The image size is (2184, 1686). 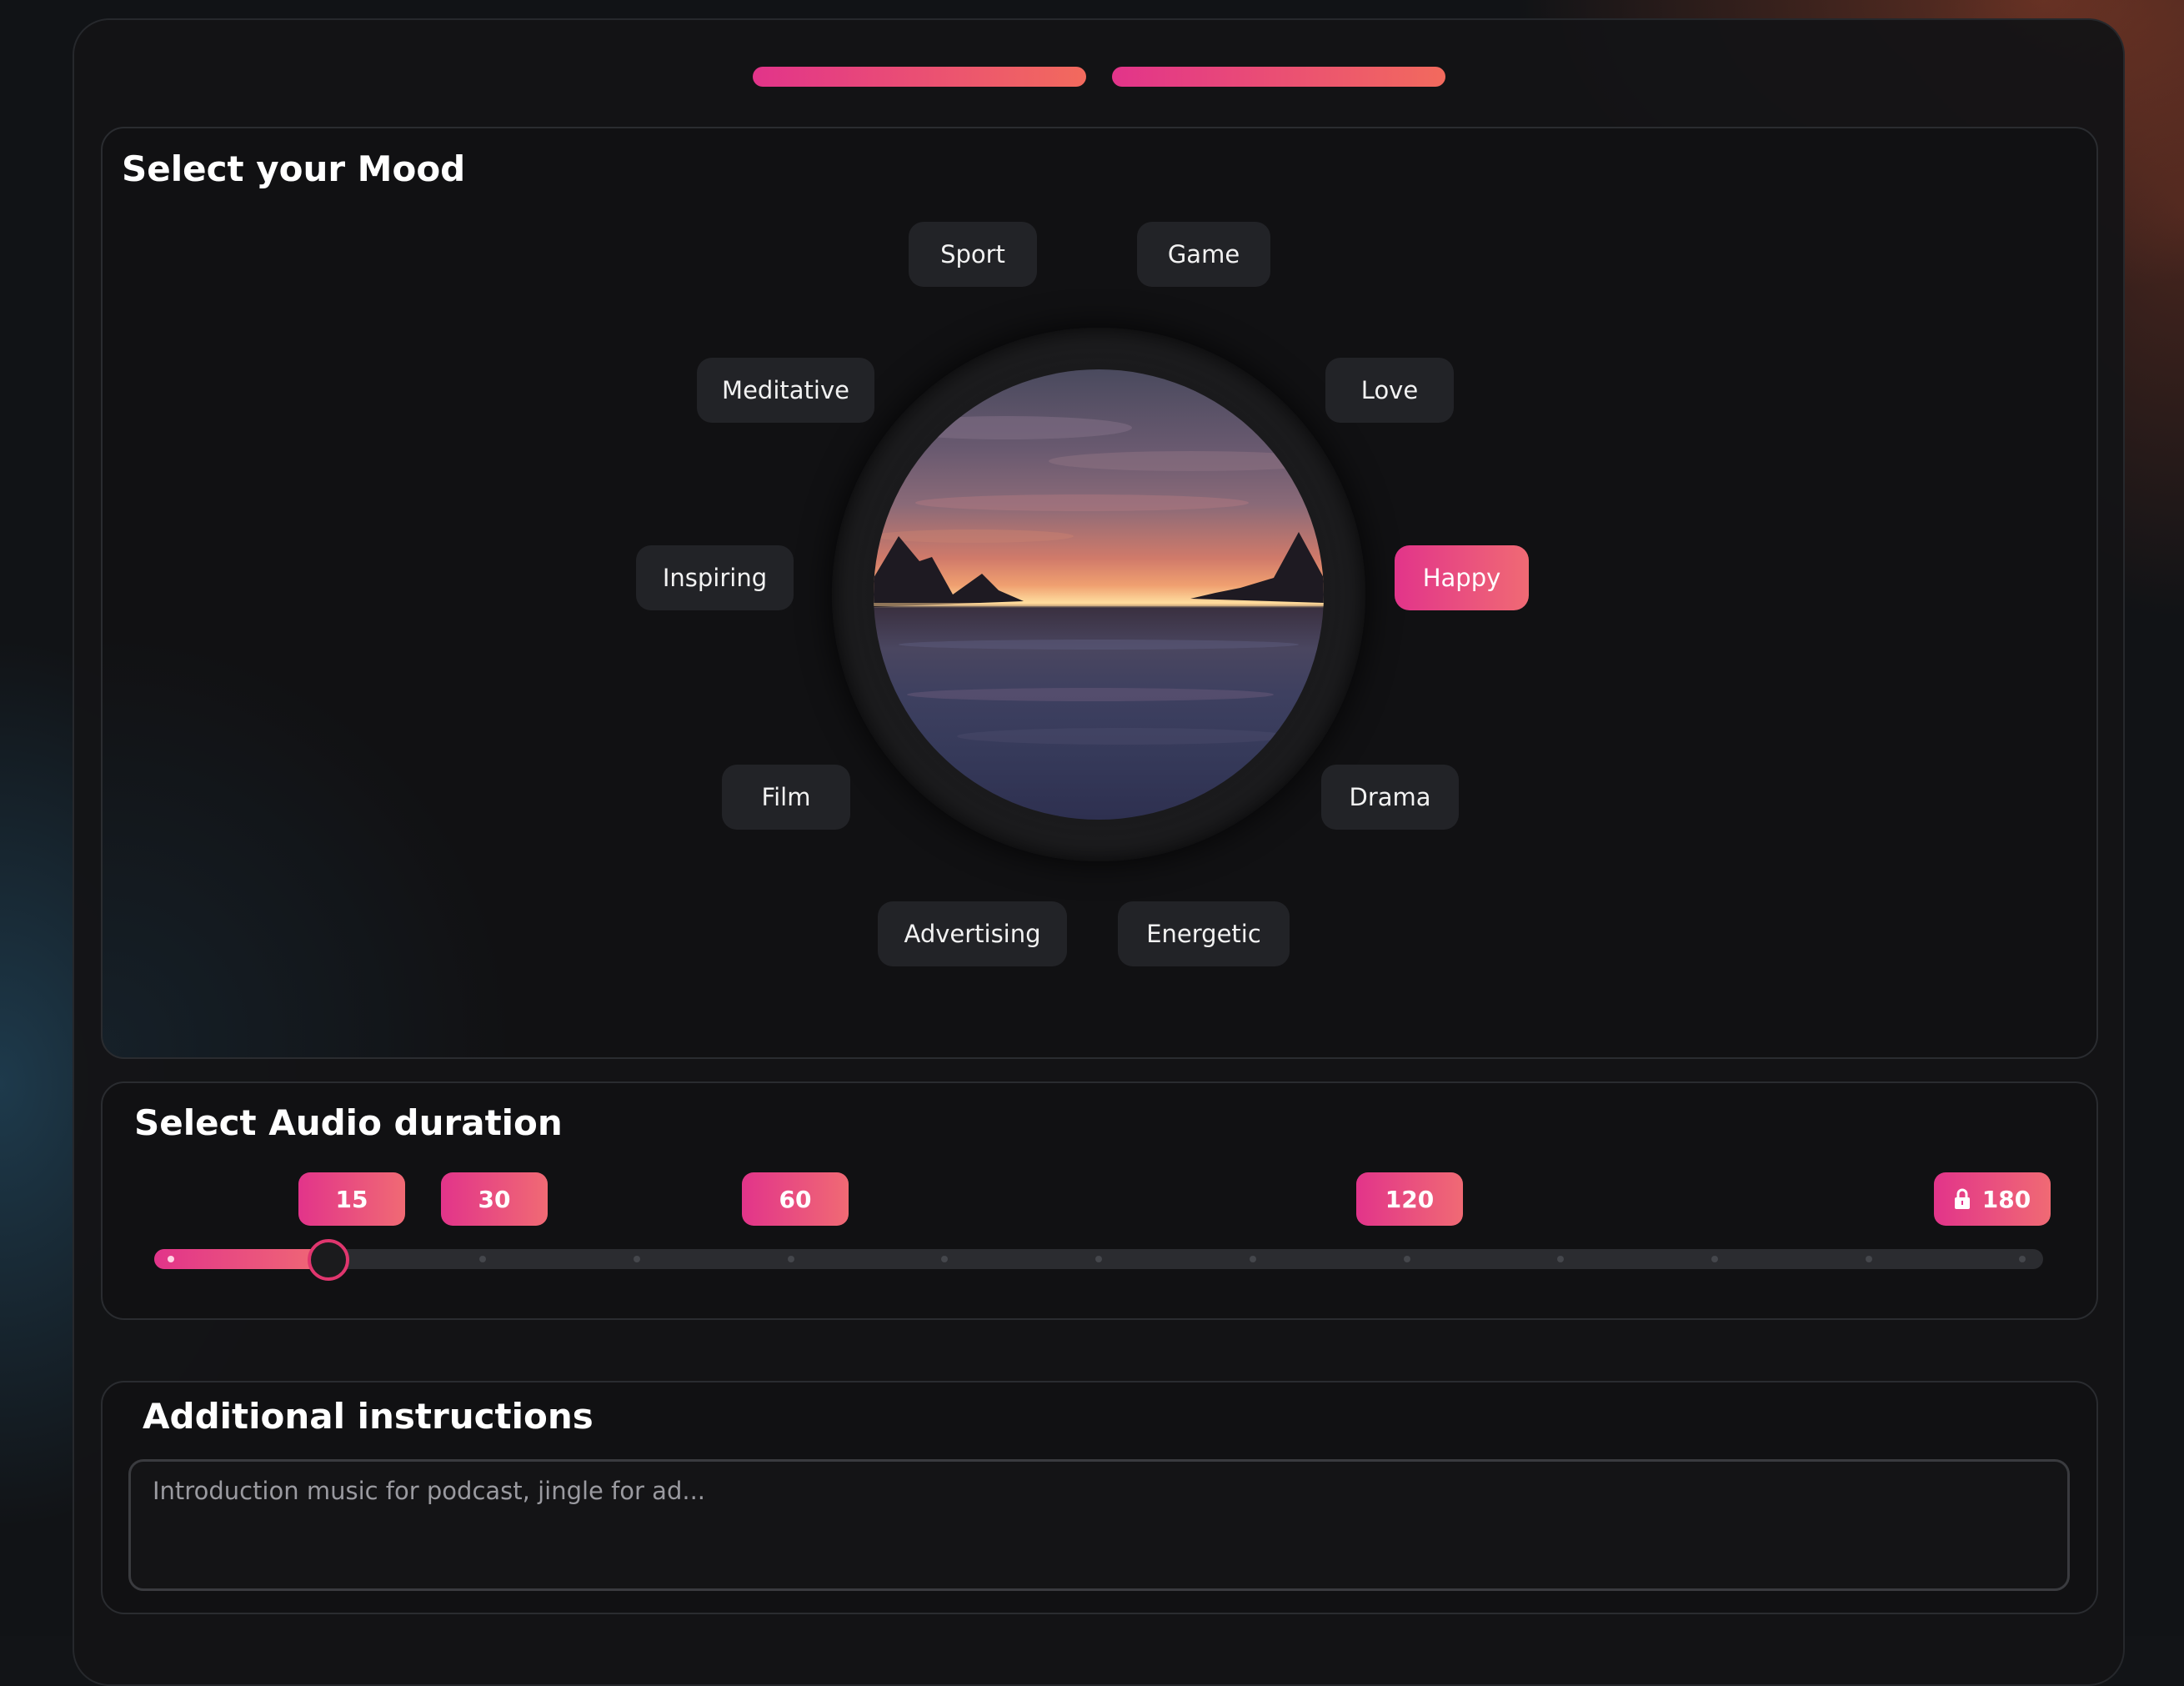 I want to click on duration-slider-track, so click(x=1098, y=1259).